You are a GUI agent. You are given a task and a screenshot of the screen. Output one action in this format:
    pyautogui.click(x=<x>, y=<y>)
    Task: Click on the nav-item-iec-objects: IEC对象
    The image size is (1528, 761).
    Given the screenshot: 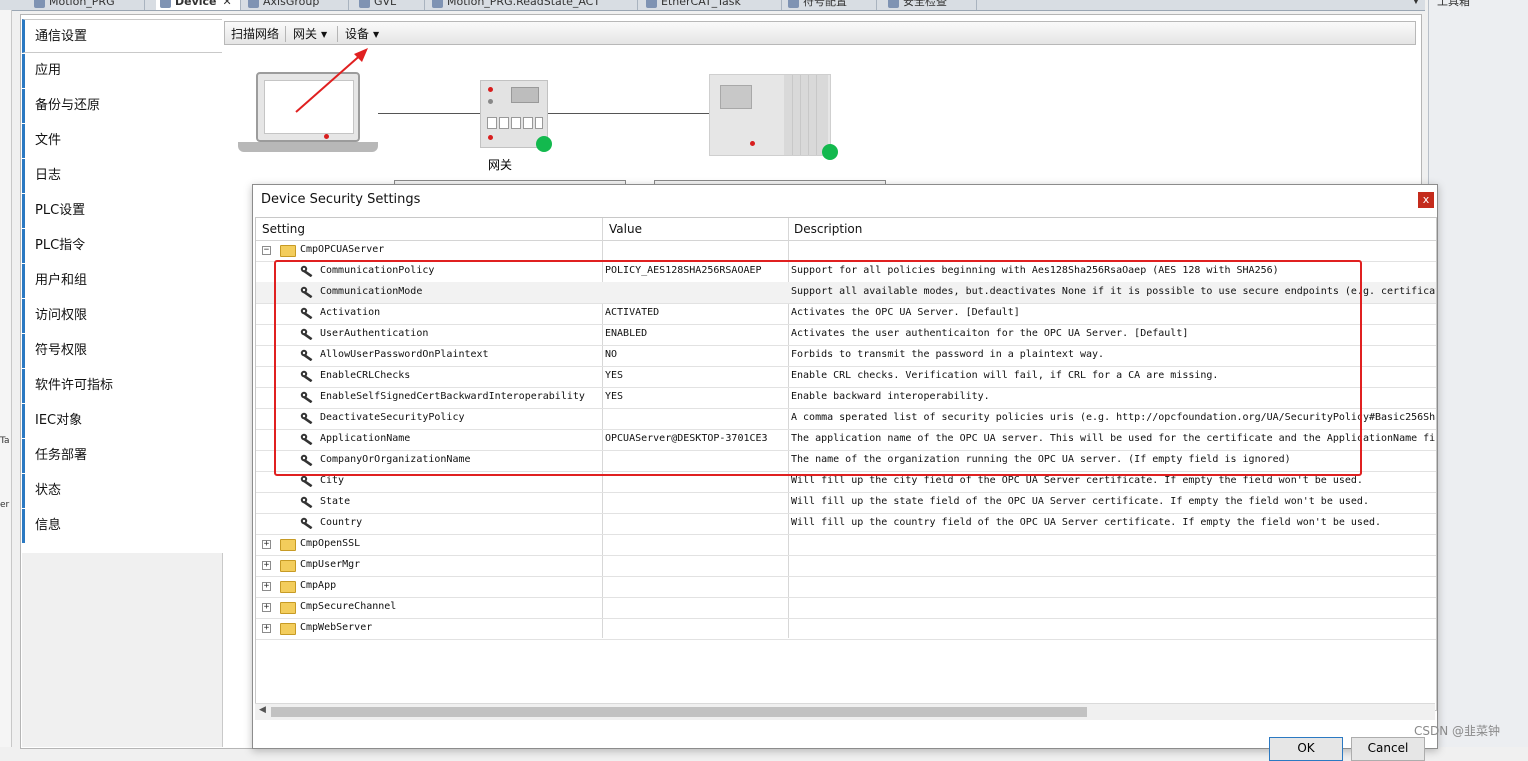 What is the action you would take?
    pyautogui.click(x=122, y=421)
    